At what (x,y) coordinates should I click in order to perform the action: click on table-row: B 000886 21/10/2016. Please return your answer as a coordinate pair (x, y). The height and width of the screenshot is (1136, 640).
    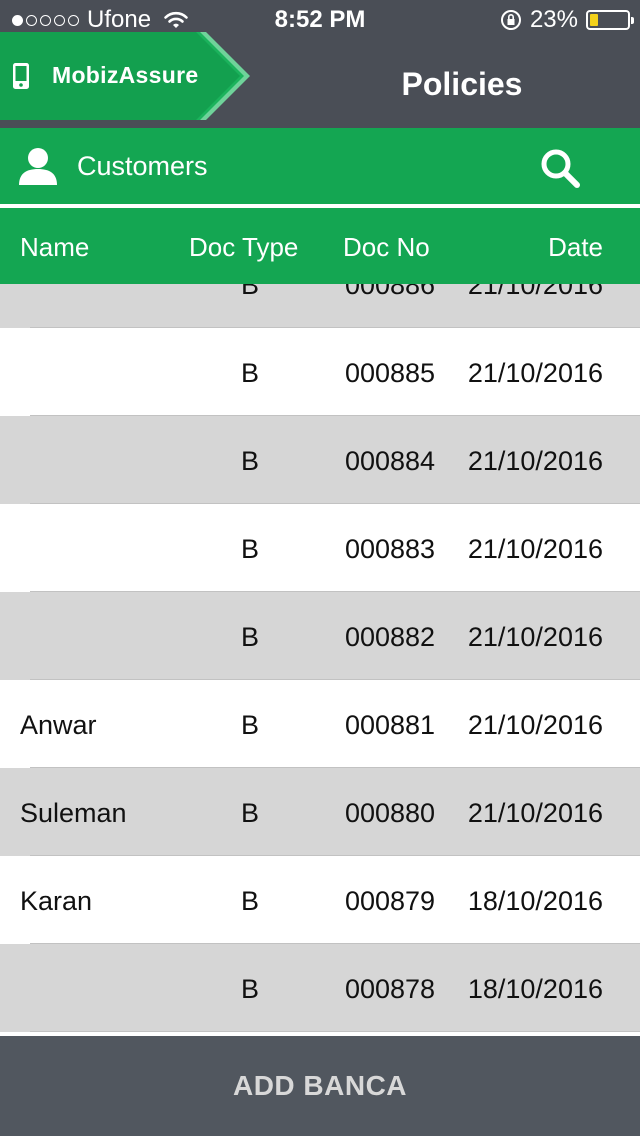
    Looking at the image, I should click on (320, 306).